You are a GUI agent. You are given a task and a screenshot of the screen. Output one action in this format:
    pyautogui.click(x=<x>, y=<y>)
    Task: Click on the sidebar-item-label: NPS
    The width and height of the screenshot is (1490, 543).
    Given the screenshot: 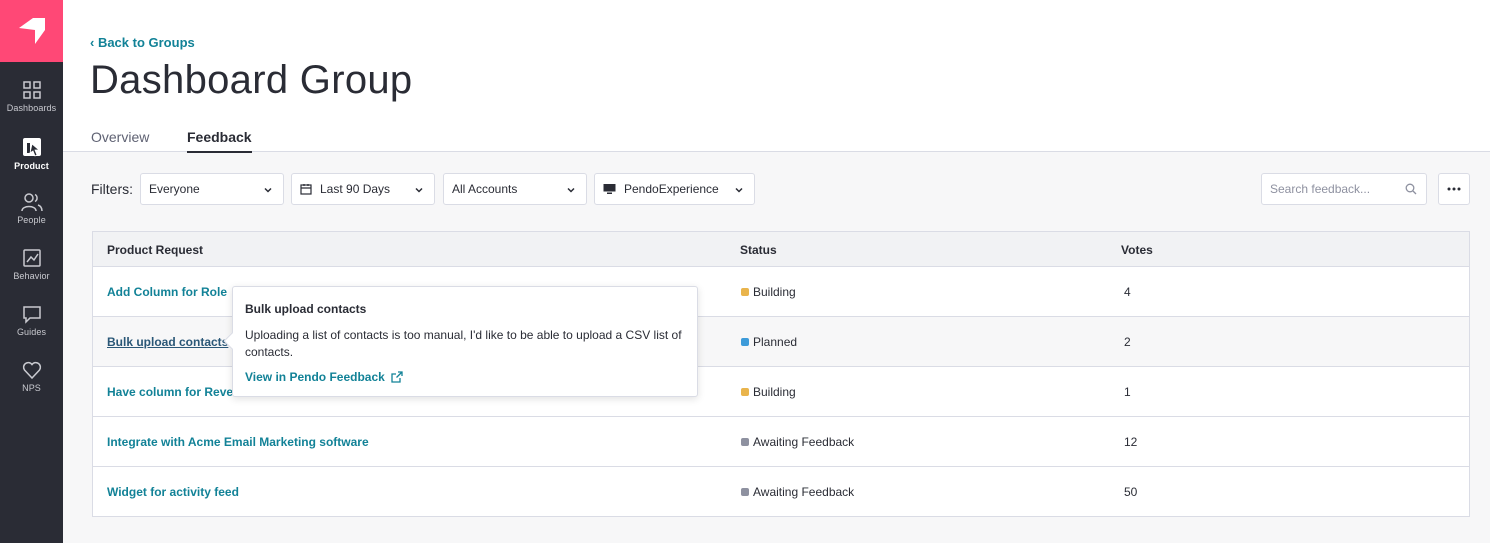 What is the action you would take?
    pyautogui.click(x=31, y=388)
    